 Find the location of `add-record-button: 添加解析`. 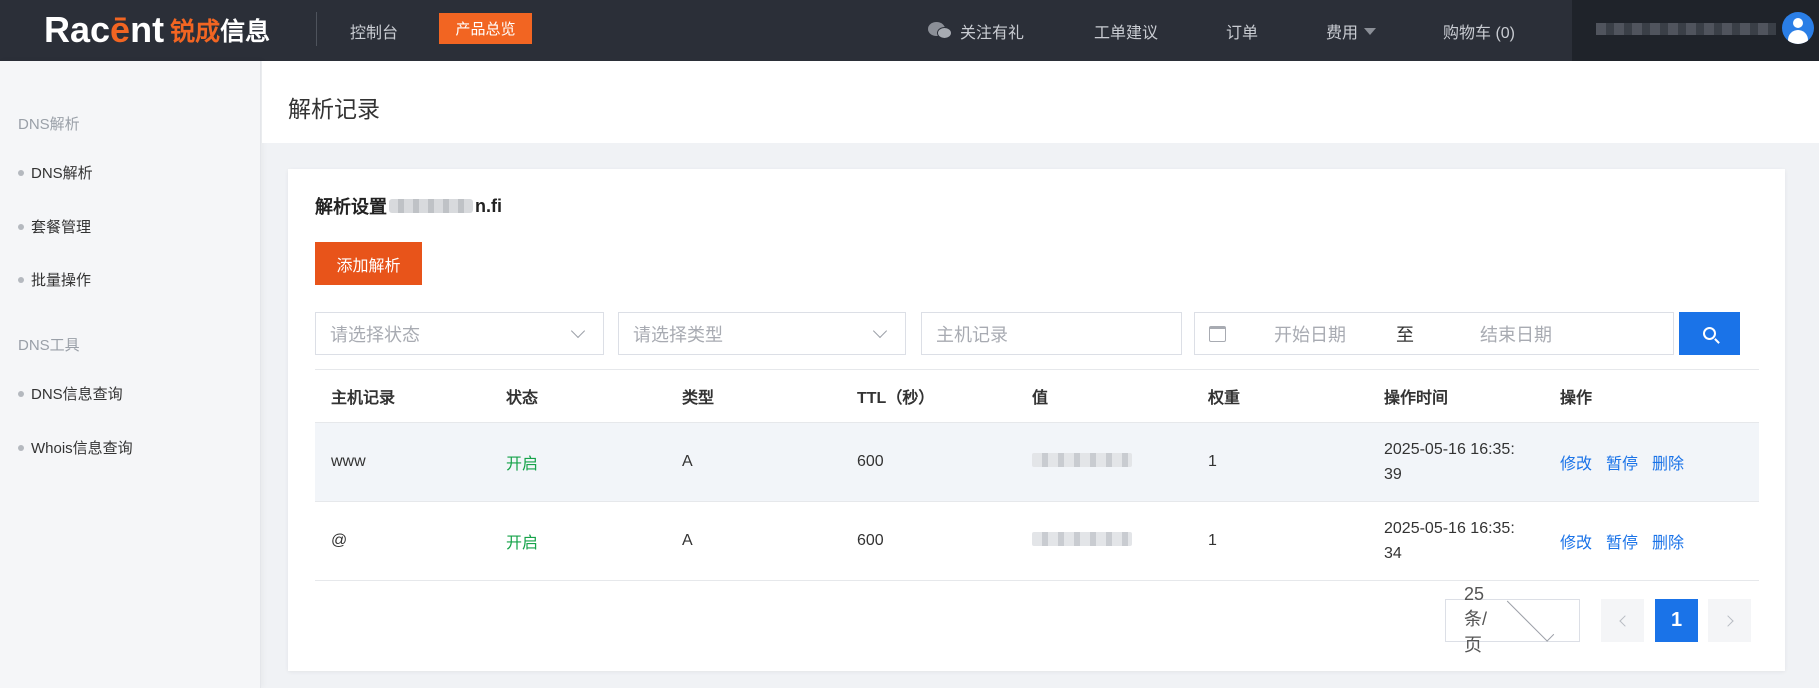

add-record-button: 添加解析 is located at coordinates (368, 263).